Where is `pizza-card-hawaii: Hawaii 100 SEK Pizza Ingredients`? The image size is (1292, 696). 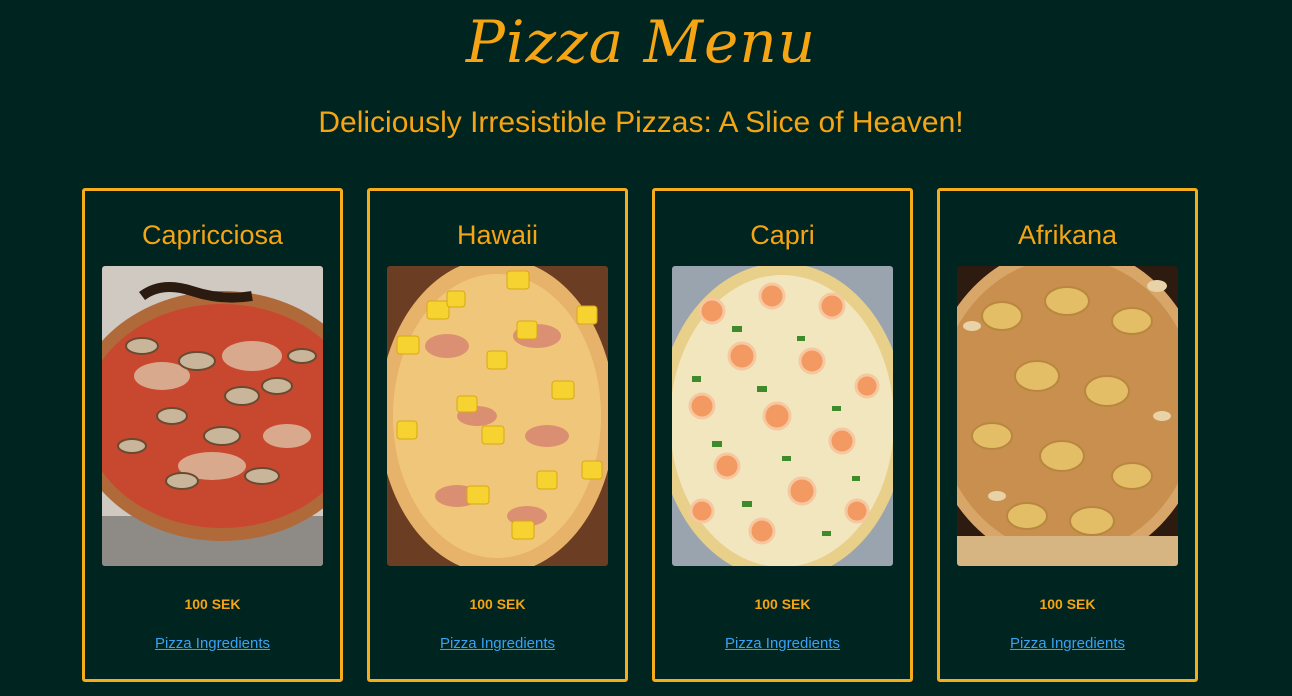 pizza-card-hawaii: Hawaii 100 SEK Pizza Ingredients is located at coordinates (497, 435).